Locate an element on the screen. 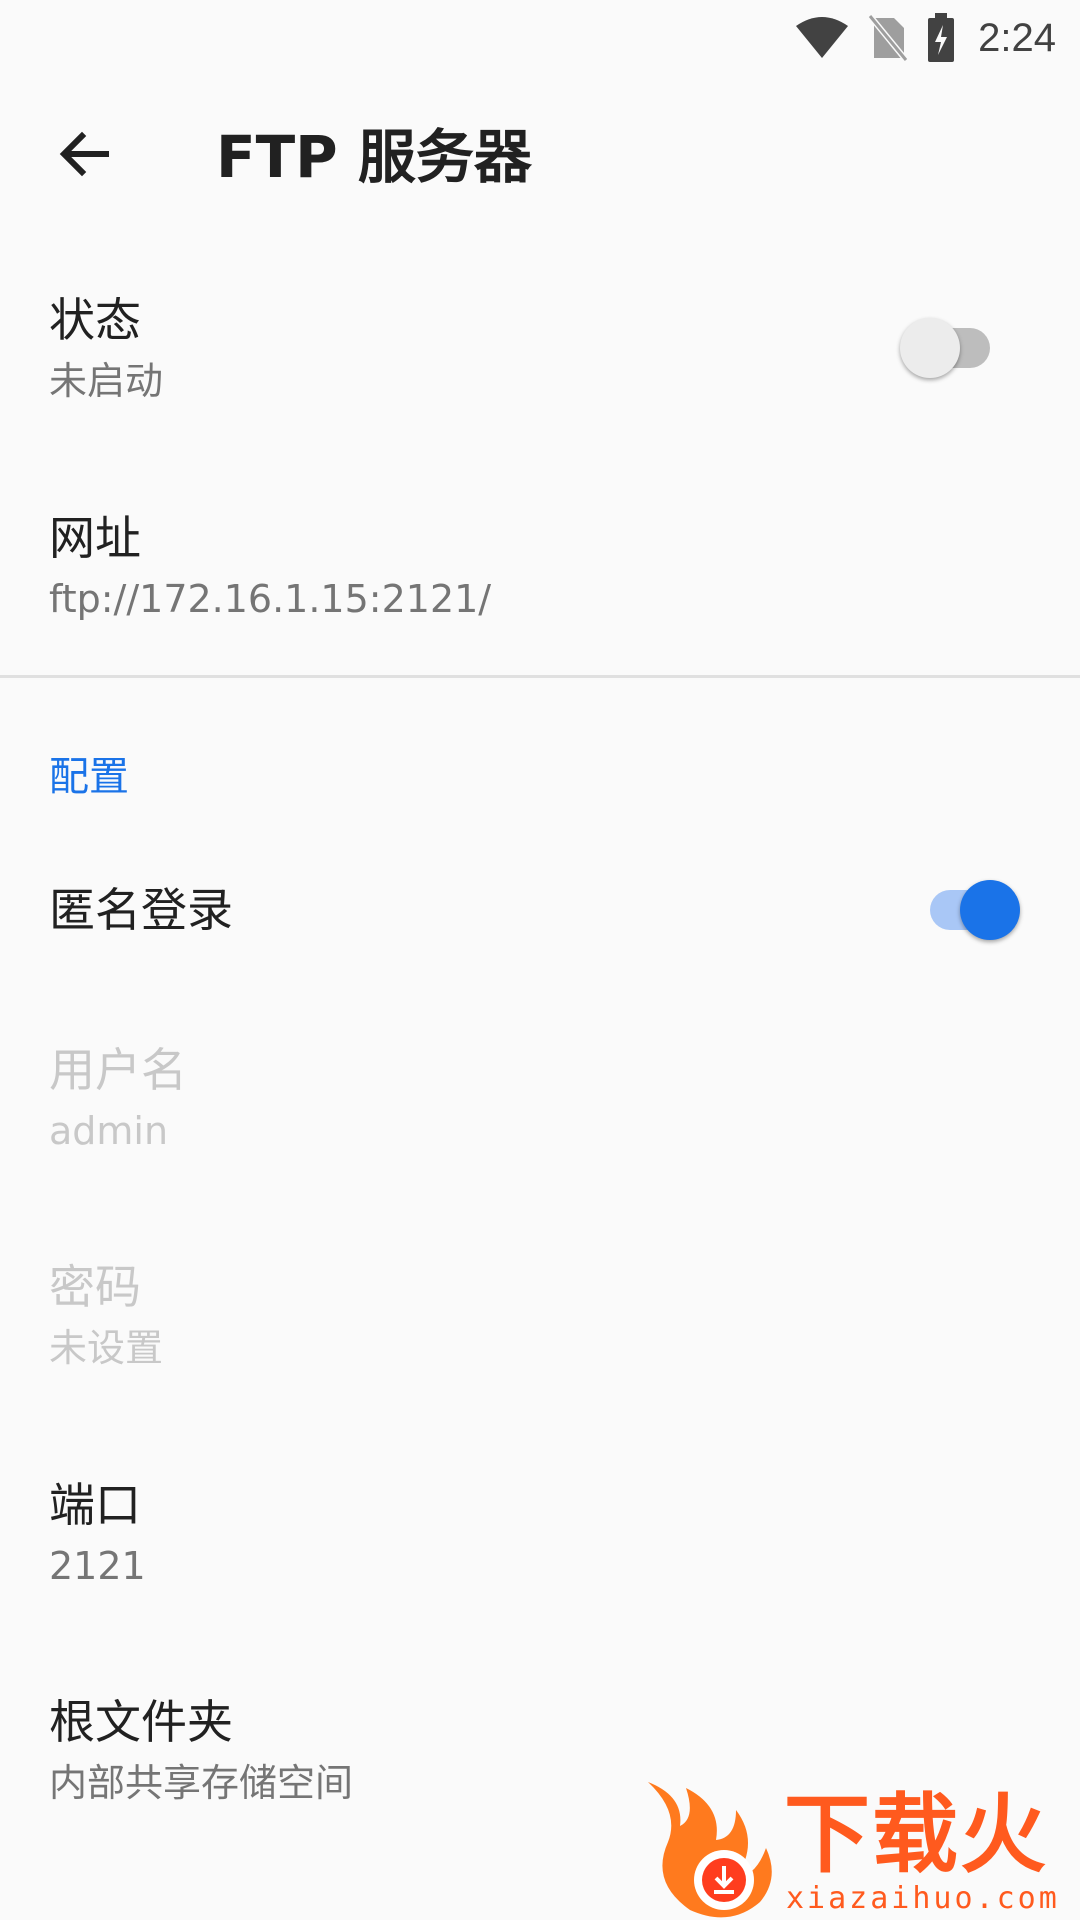 The width and height of the screenshot is (1080, 1920). url-title: 网址 is located at coordinates (95, 538).